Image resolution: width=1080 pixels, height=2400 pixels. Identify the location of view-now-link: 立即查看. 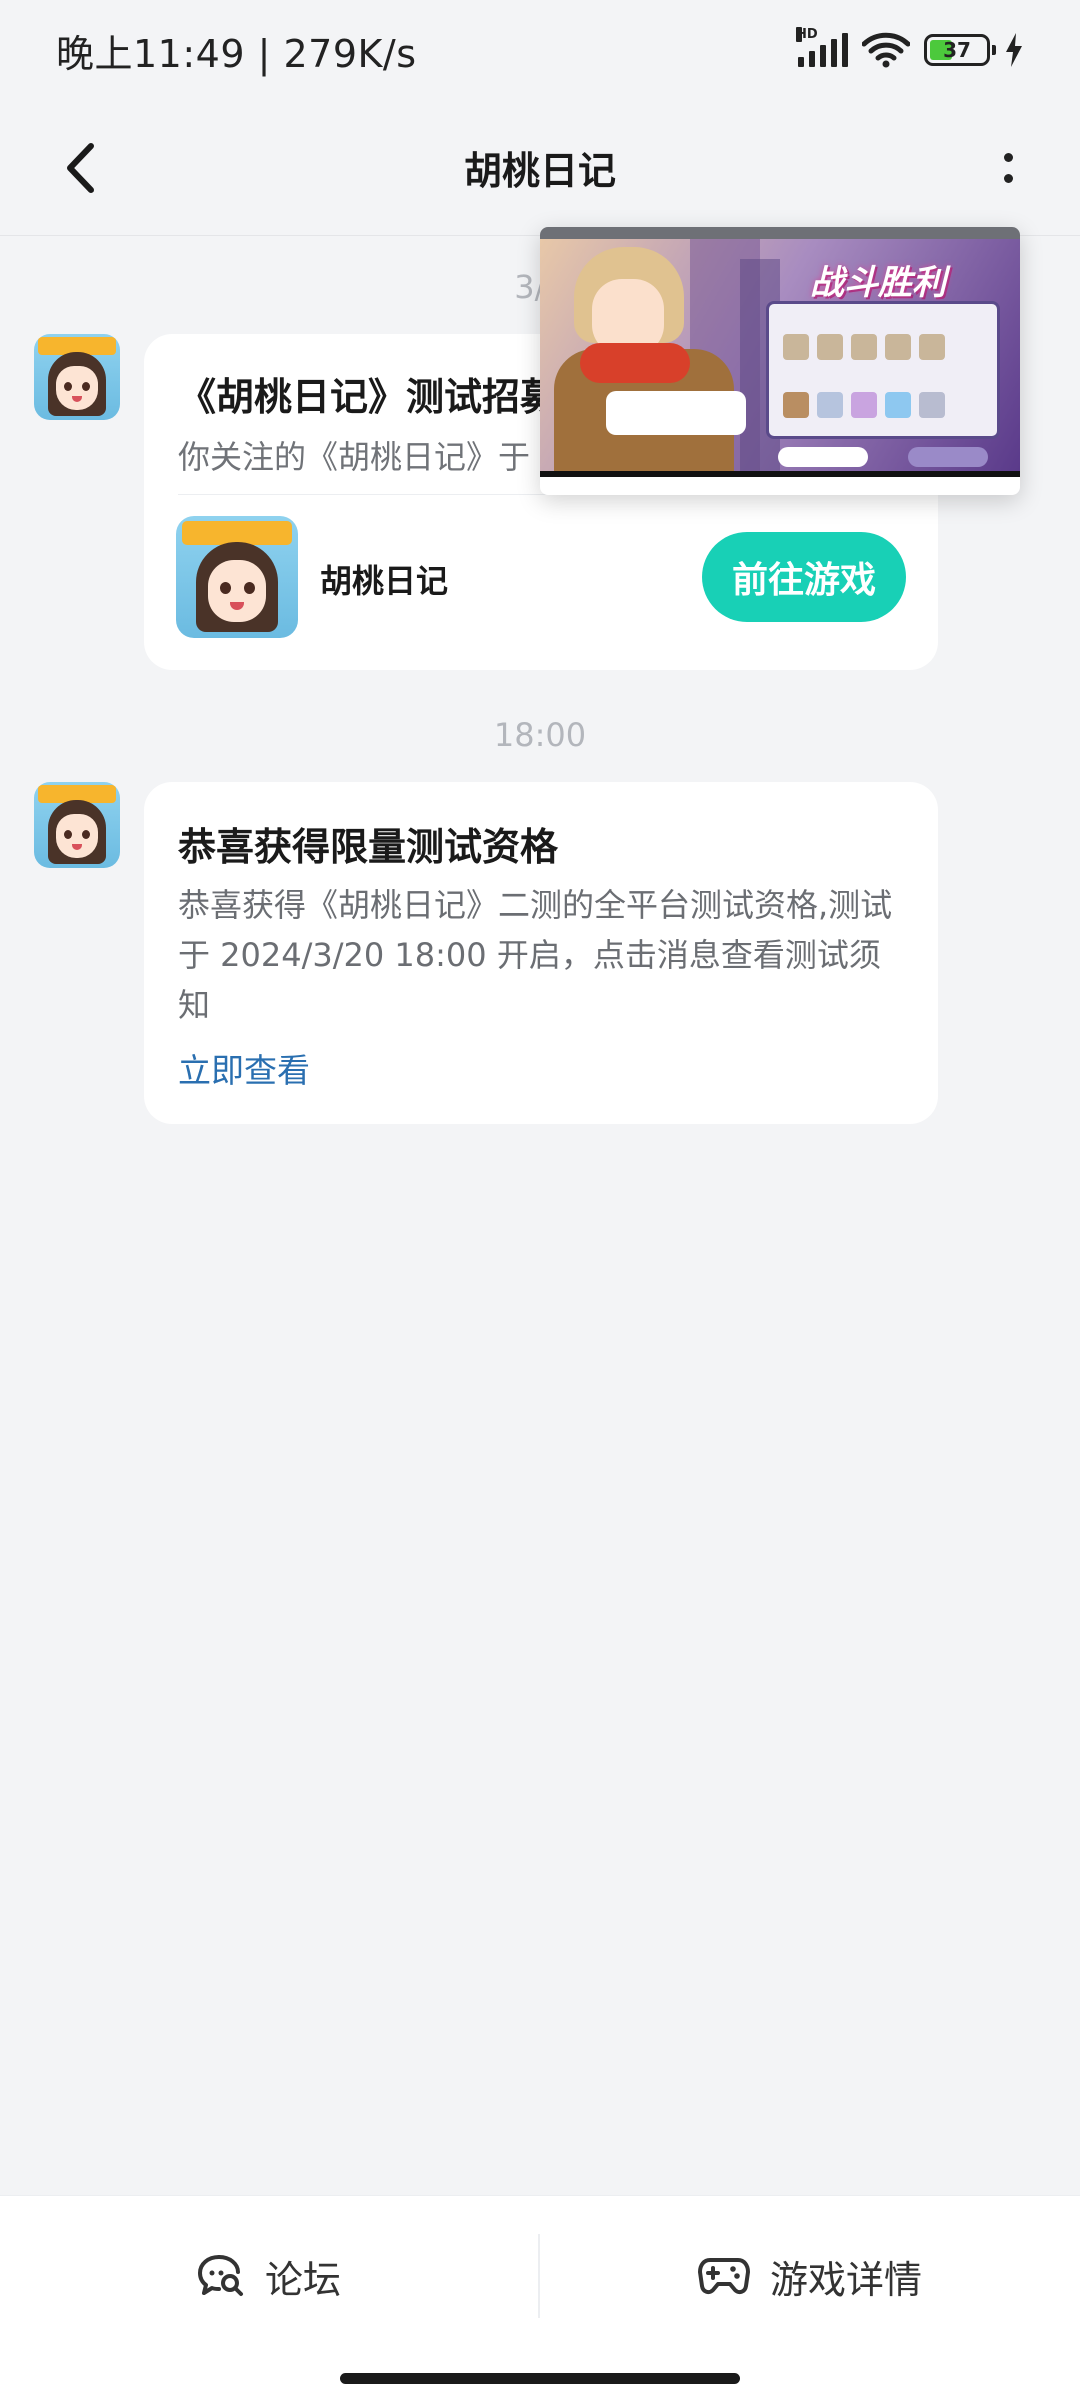
(244, 1068).